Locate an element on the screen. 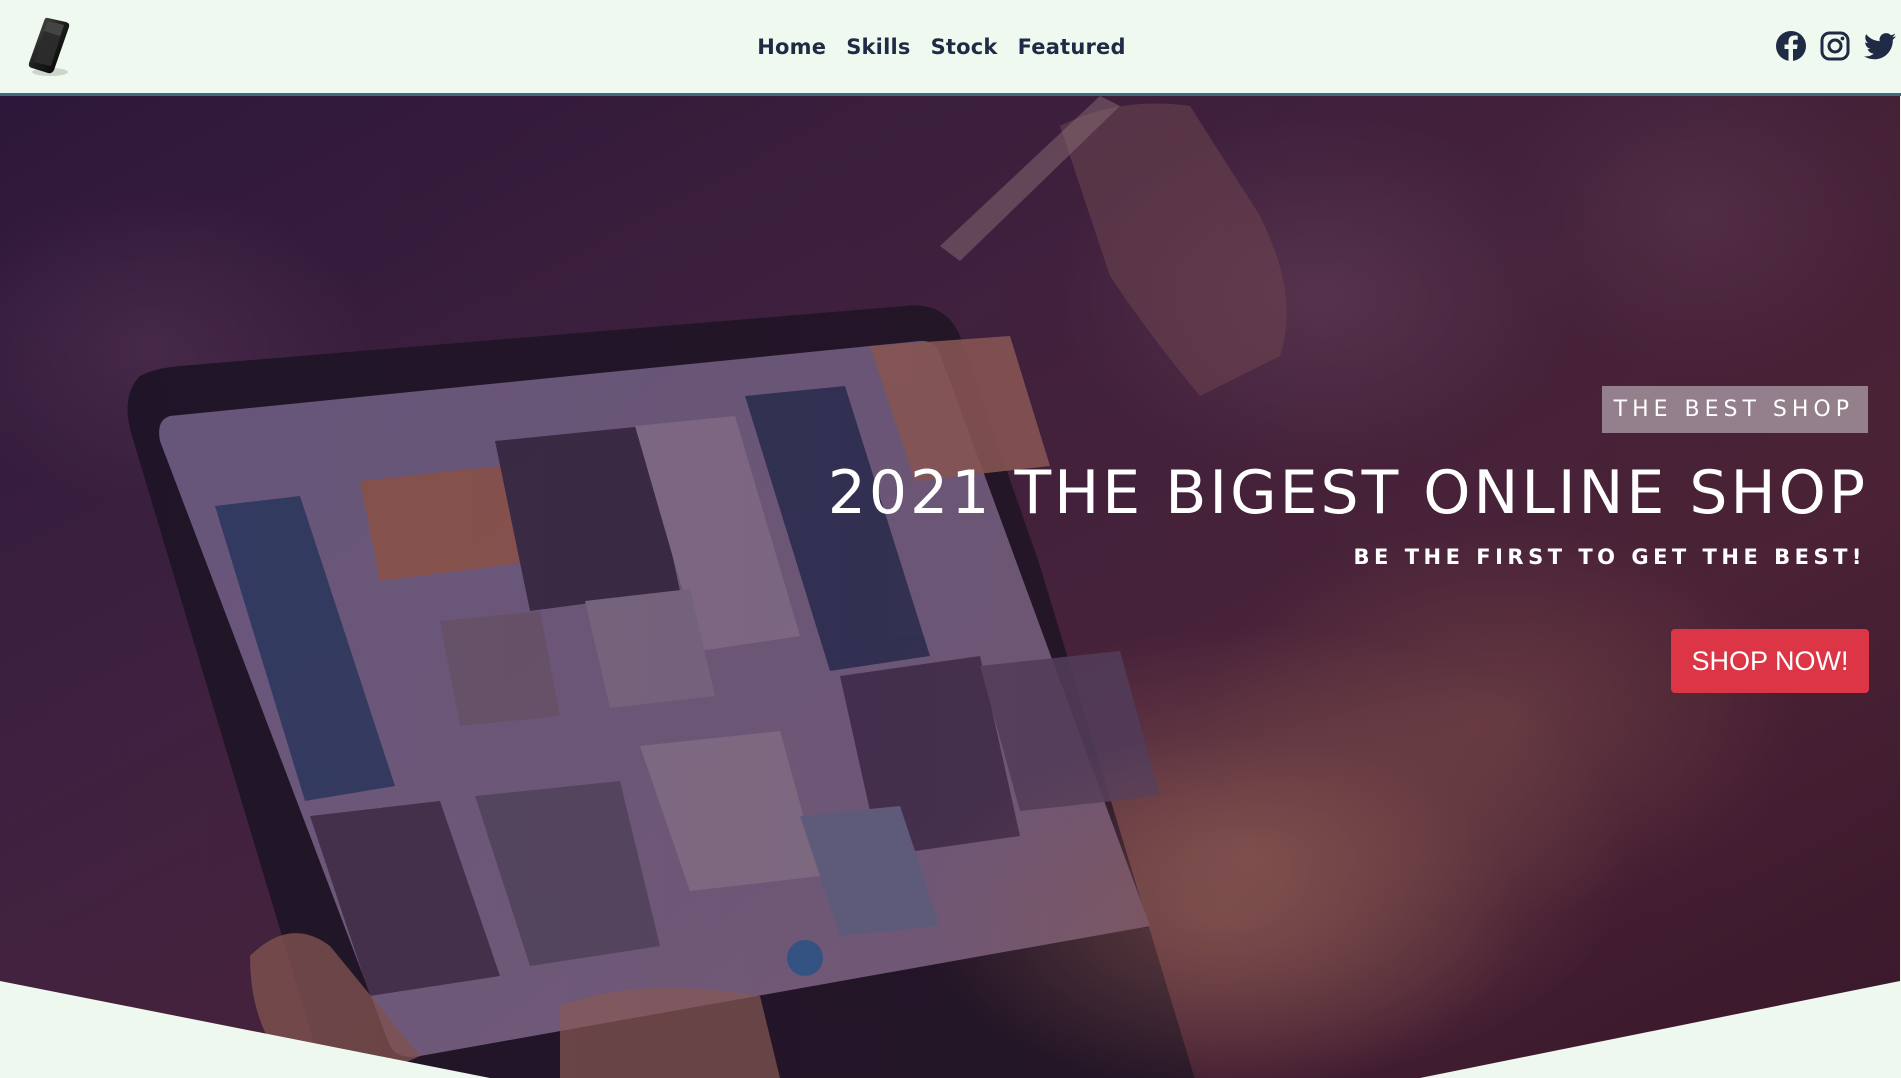  instagram-icon is located at coordinates (1835, 46).